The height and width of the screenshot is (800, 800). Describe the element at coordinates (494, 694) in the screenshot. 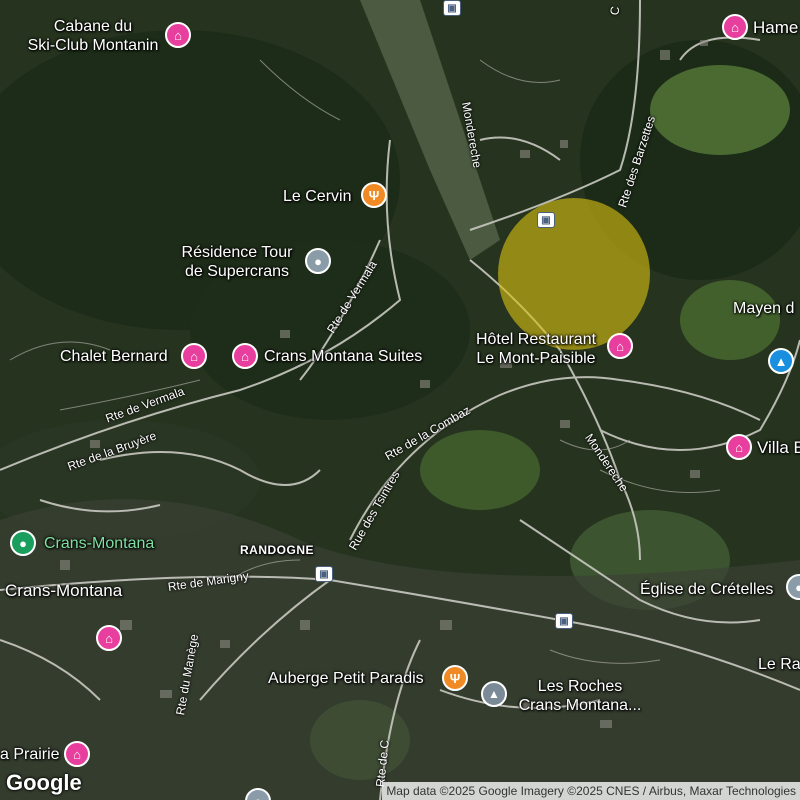

I see `graduation-cap-icon: ▲` at that location.